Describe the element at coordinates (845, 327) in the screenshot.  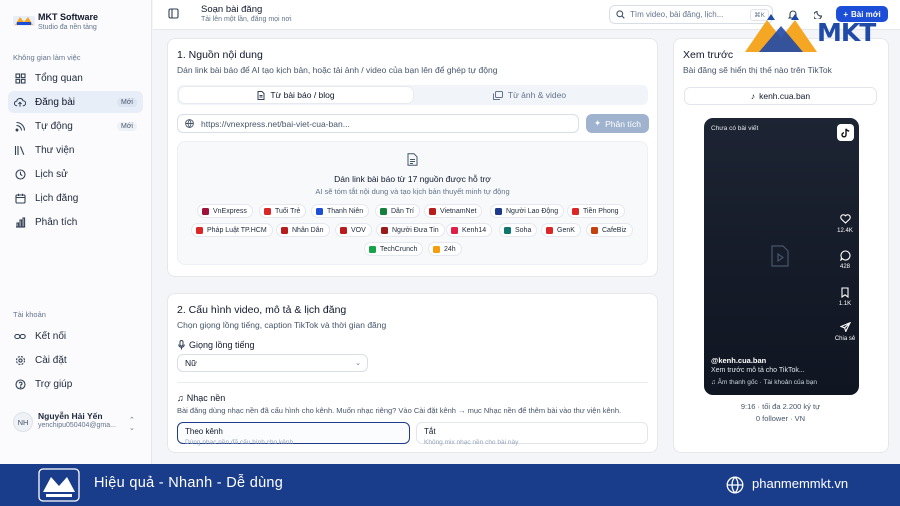
I see `share-icon` at that location.